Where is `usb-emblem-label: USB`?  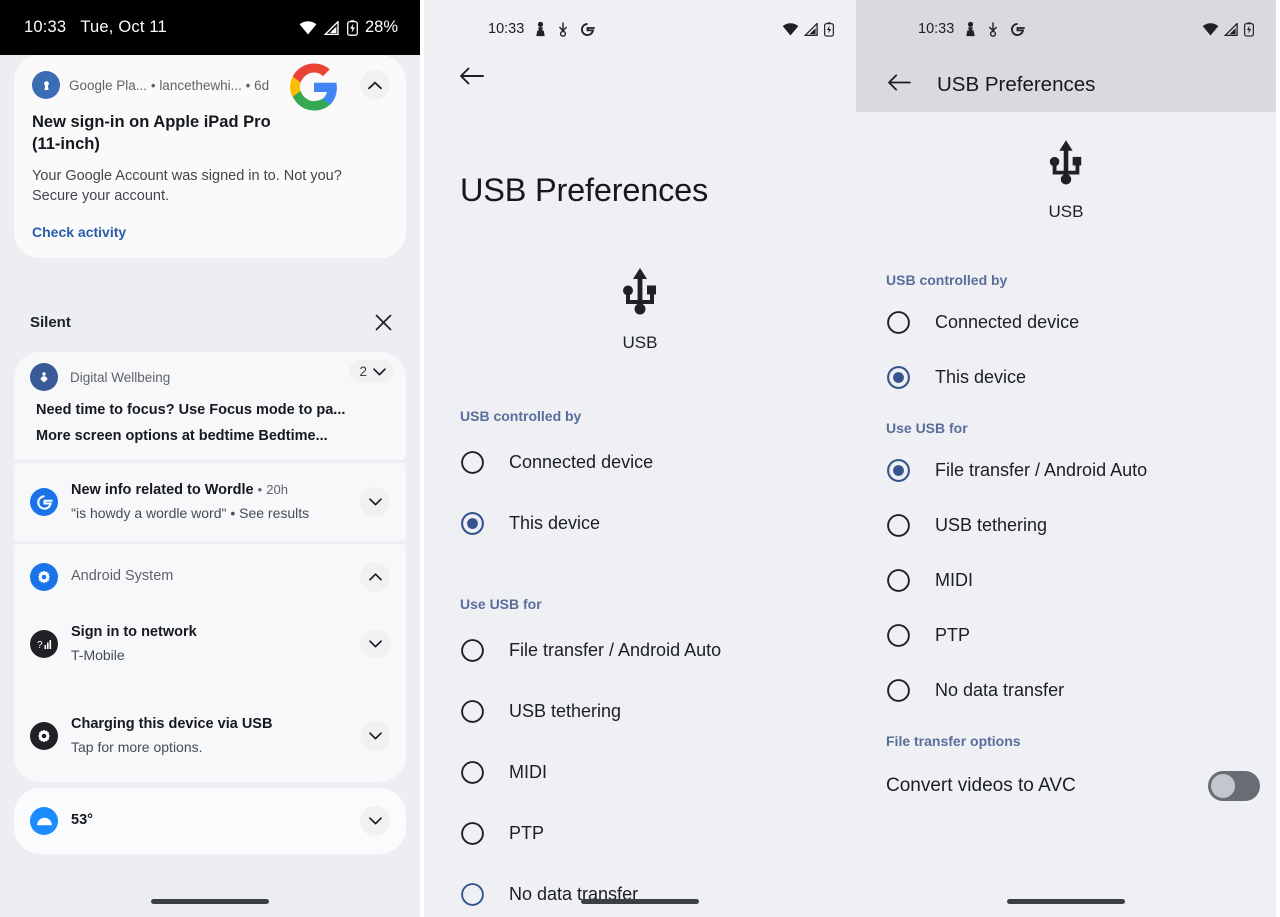 usb-emblem-label: USB is located at coordinates (1066, 211).